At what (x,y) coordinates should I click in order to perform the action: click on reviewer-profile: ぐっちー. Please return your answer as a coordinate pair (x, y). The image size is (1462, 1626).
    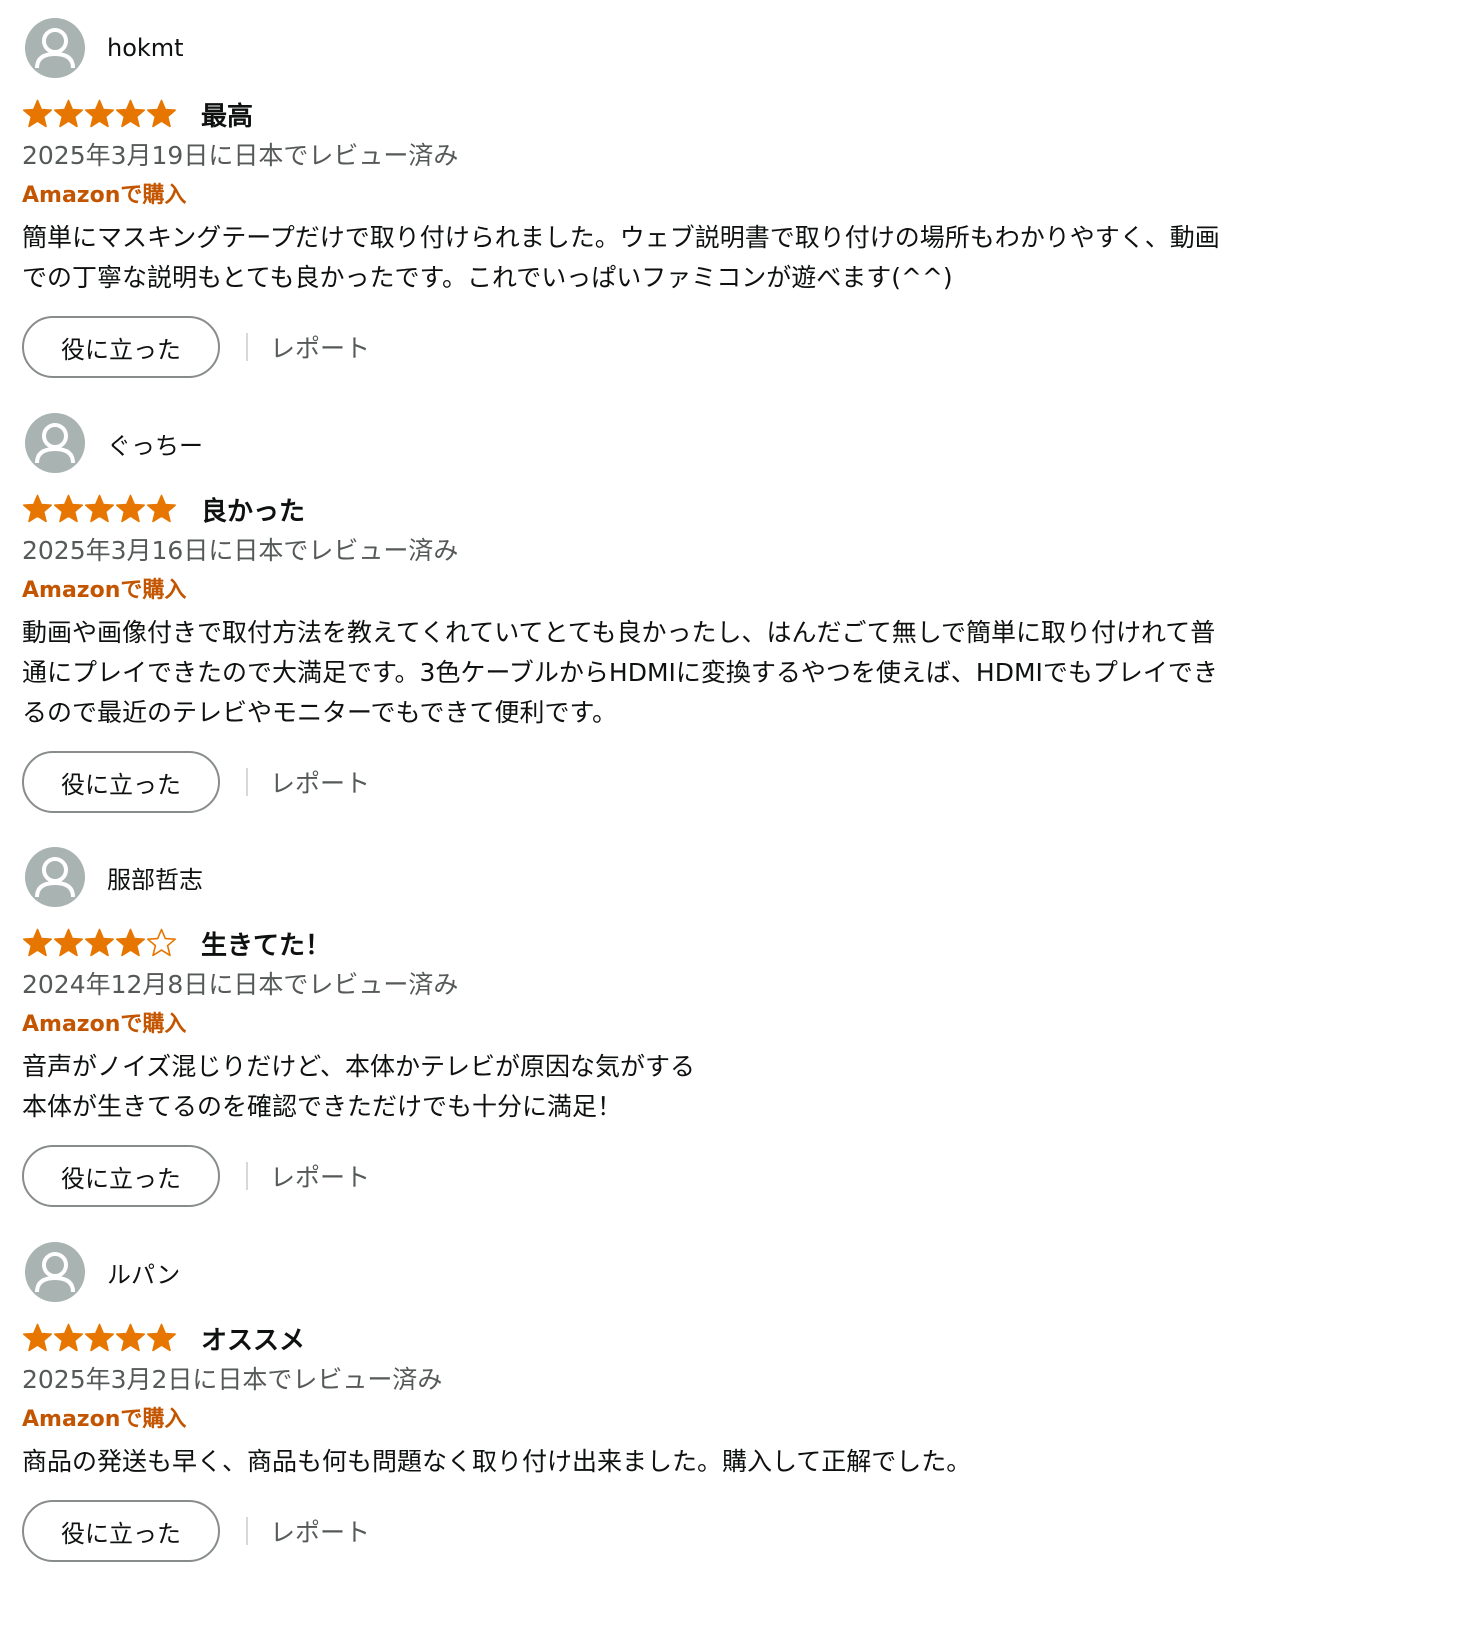
    Looking at the image, I should click on (687, 443).